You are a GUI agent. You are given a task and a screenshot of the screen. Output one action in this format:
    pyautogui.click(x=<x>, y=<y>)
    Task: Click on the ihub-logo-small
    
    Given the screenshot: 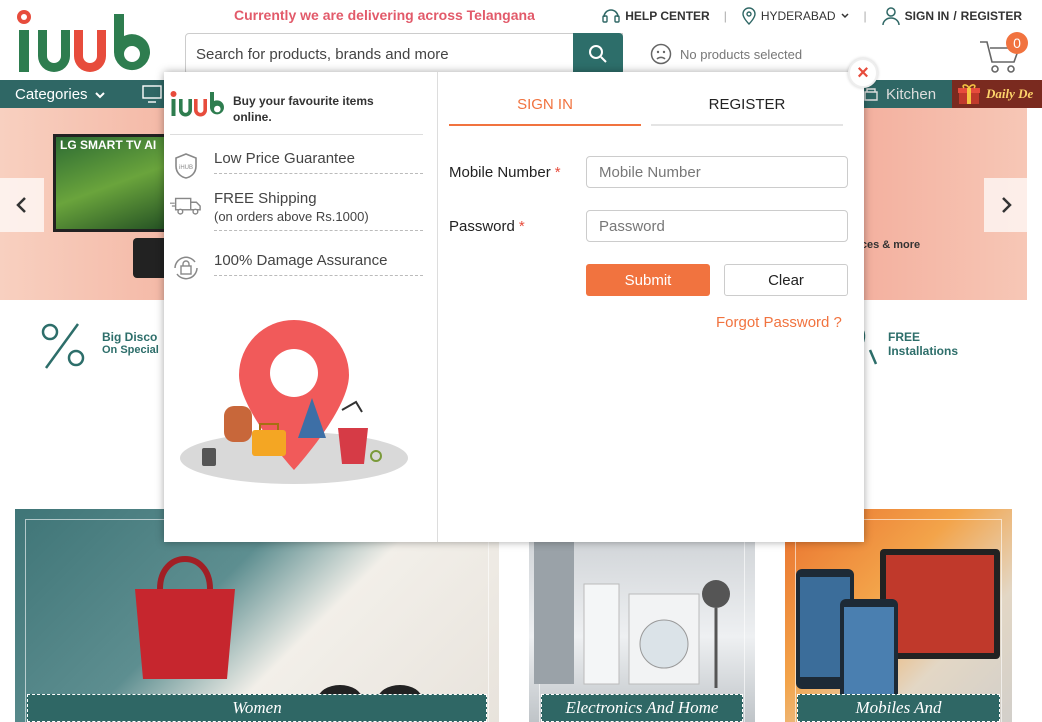 What is the action you would take?
    pyautogui.click(x=197, y=104)
    